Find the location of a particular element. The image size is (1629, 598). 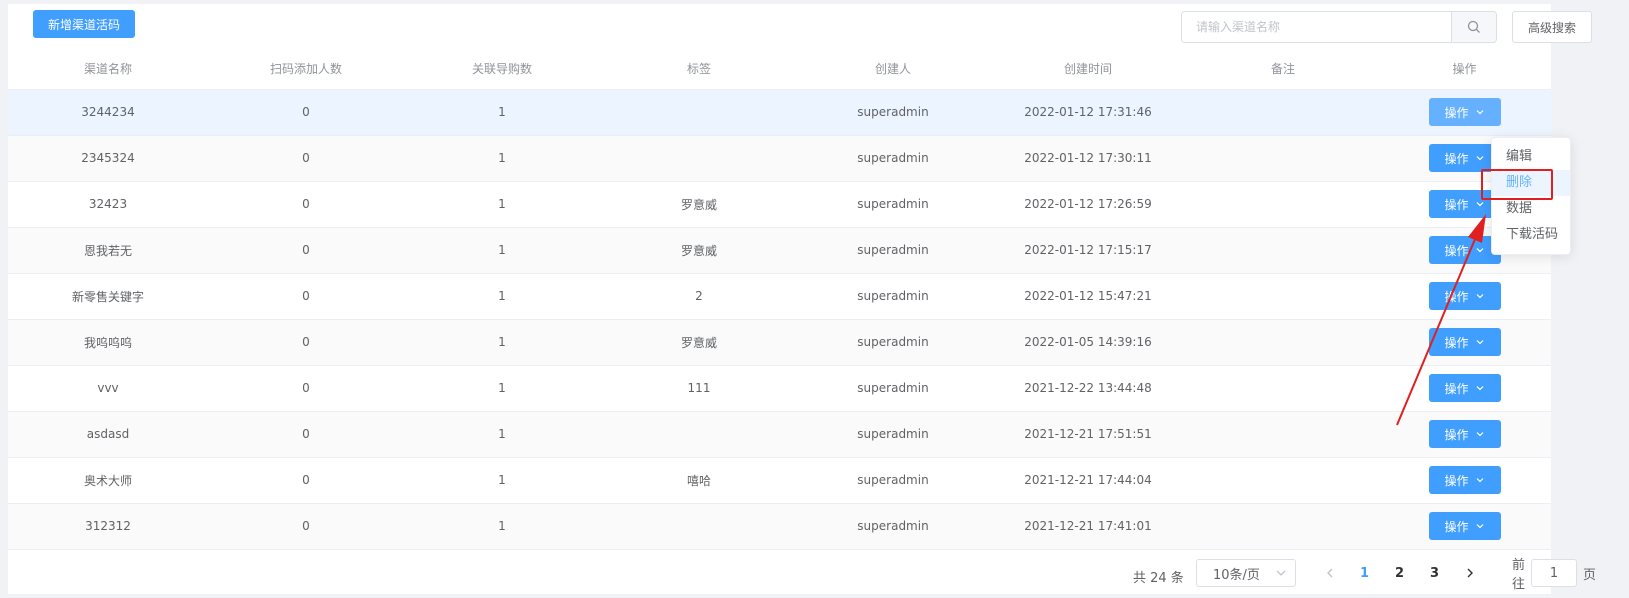

header-scan-count: 扫码添加人数 is located at coordinates (306, 69).